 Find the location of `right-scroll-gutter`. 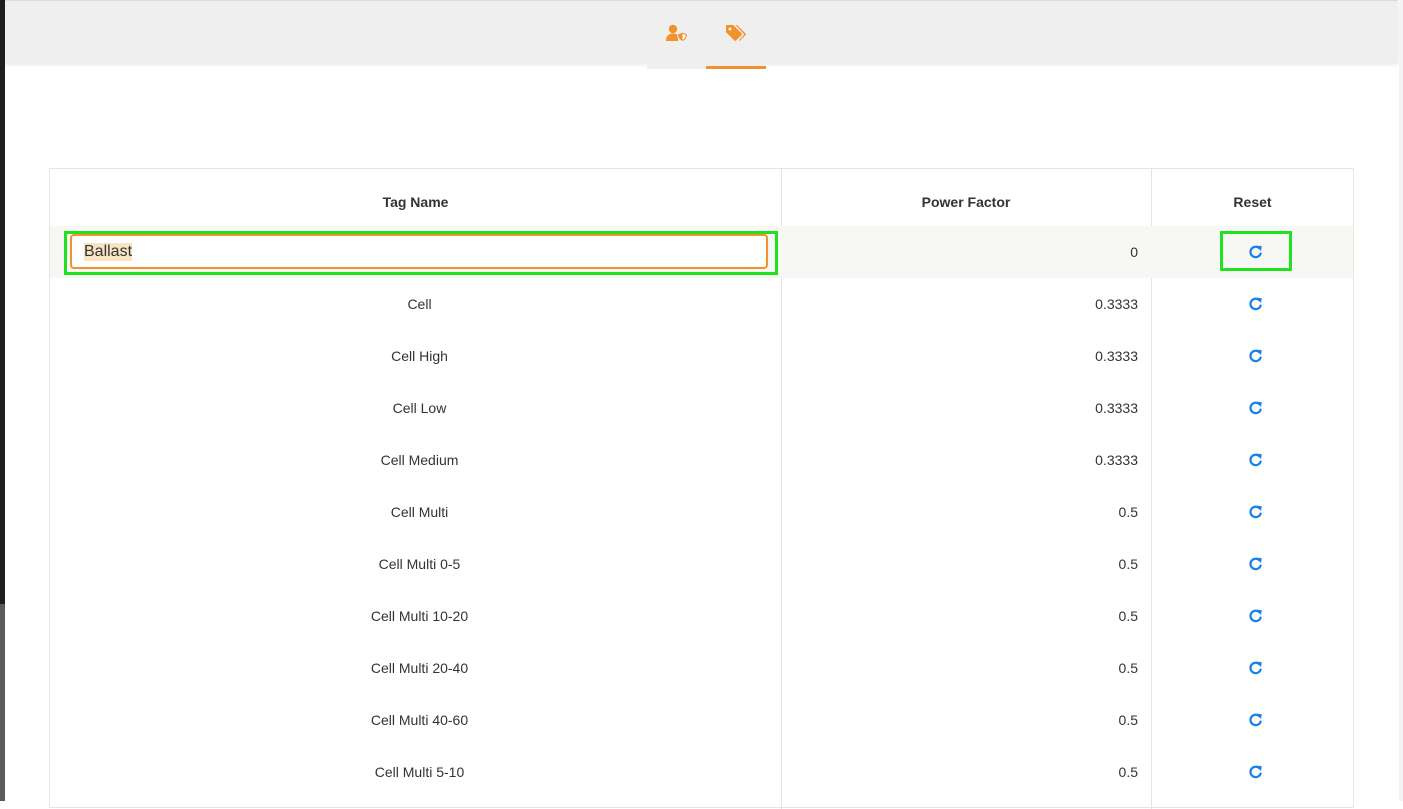

right-scroll-gutter is located at coordinates (1401, 400).